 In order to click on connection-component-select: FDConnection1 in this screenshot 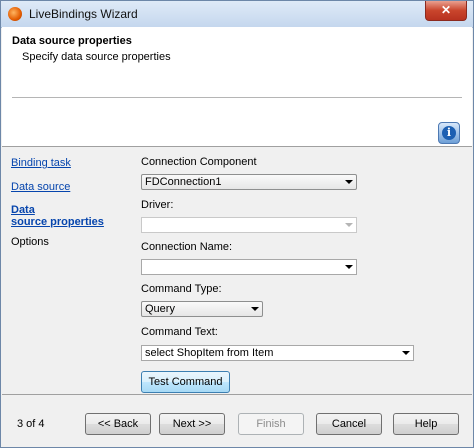, I will do `click(249, 182)`.